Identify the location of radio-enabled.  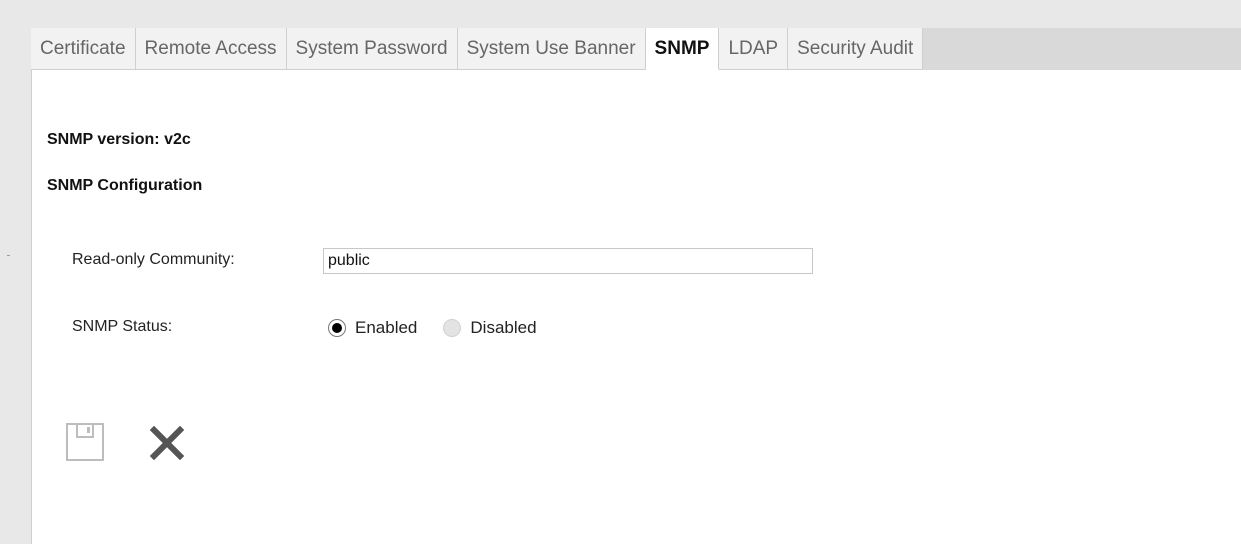
(337, 328).